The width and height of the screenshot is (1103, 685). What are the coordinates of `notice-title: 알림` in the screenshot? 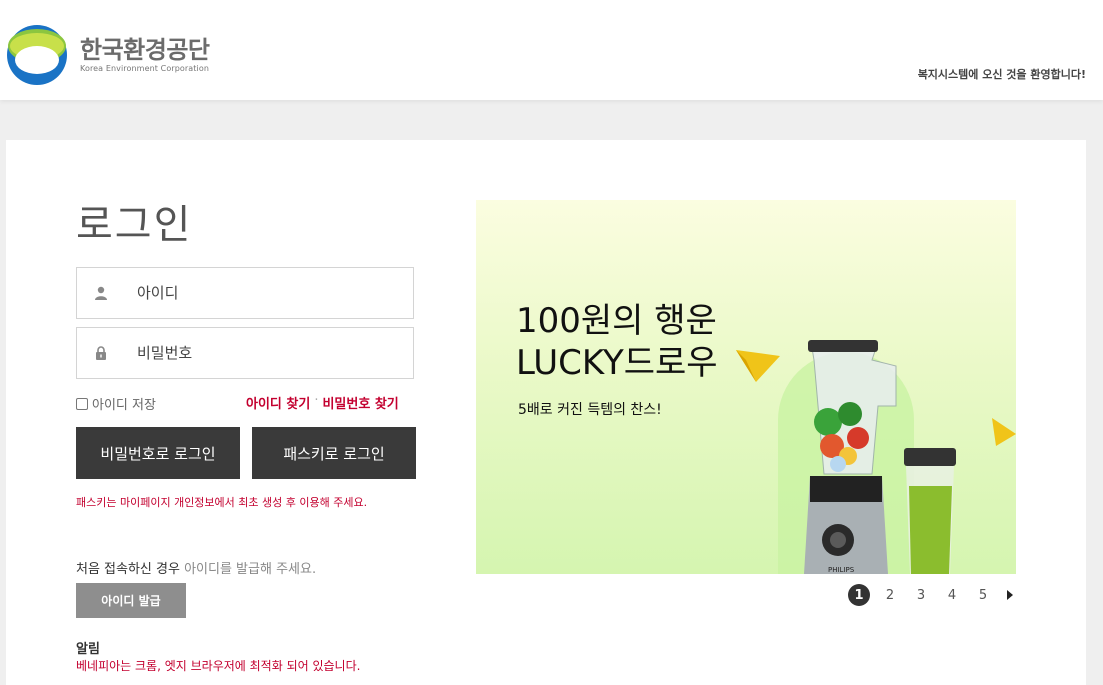 It's located at (88, 649).